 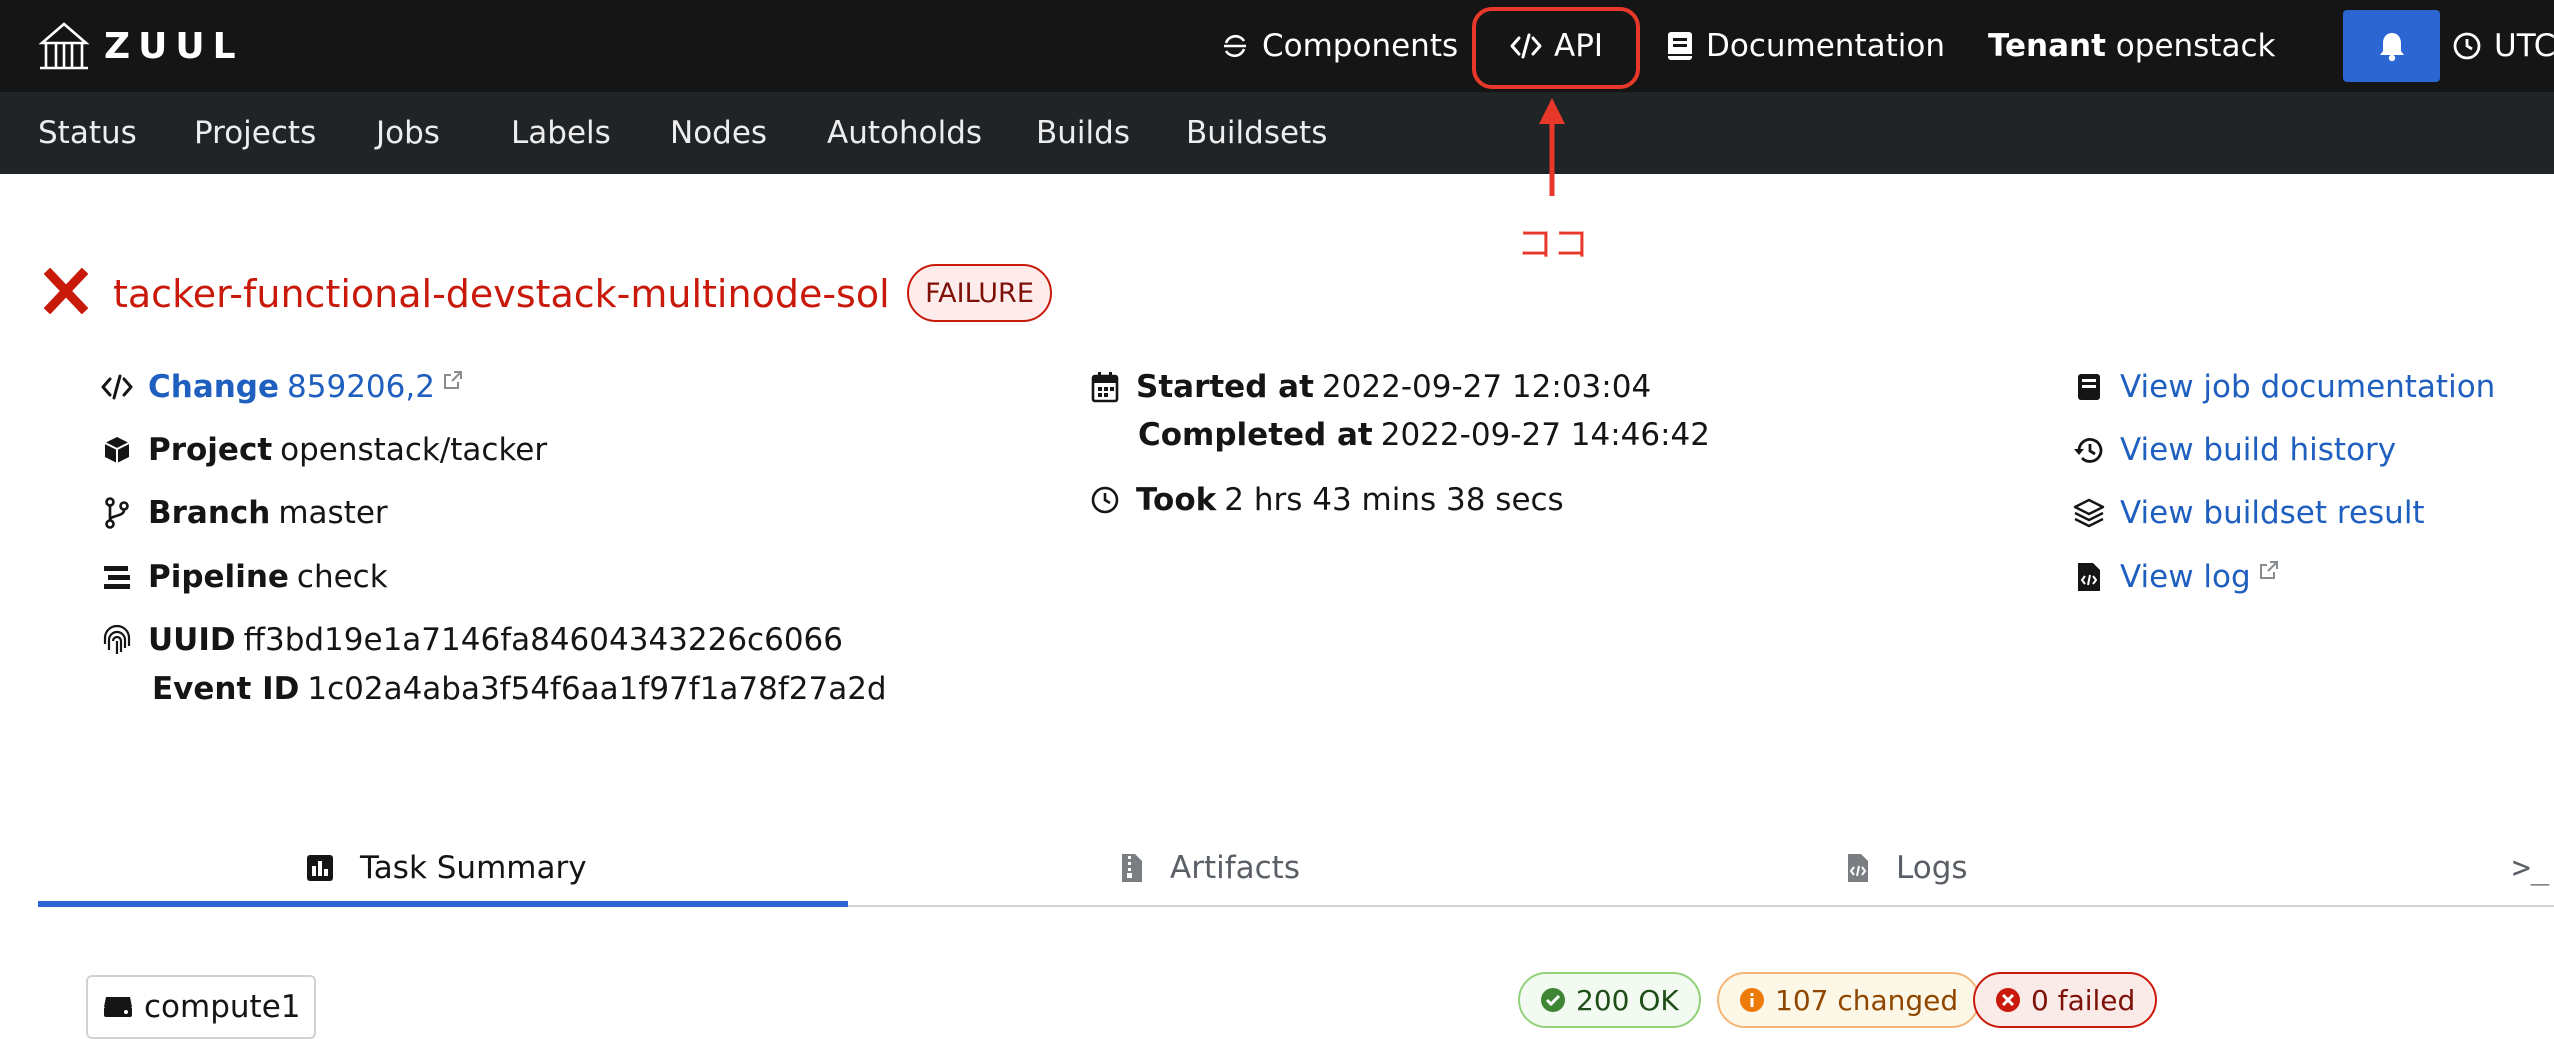 I want to click on components-label: Components, so click(x=1360, y=46).